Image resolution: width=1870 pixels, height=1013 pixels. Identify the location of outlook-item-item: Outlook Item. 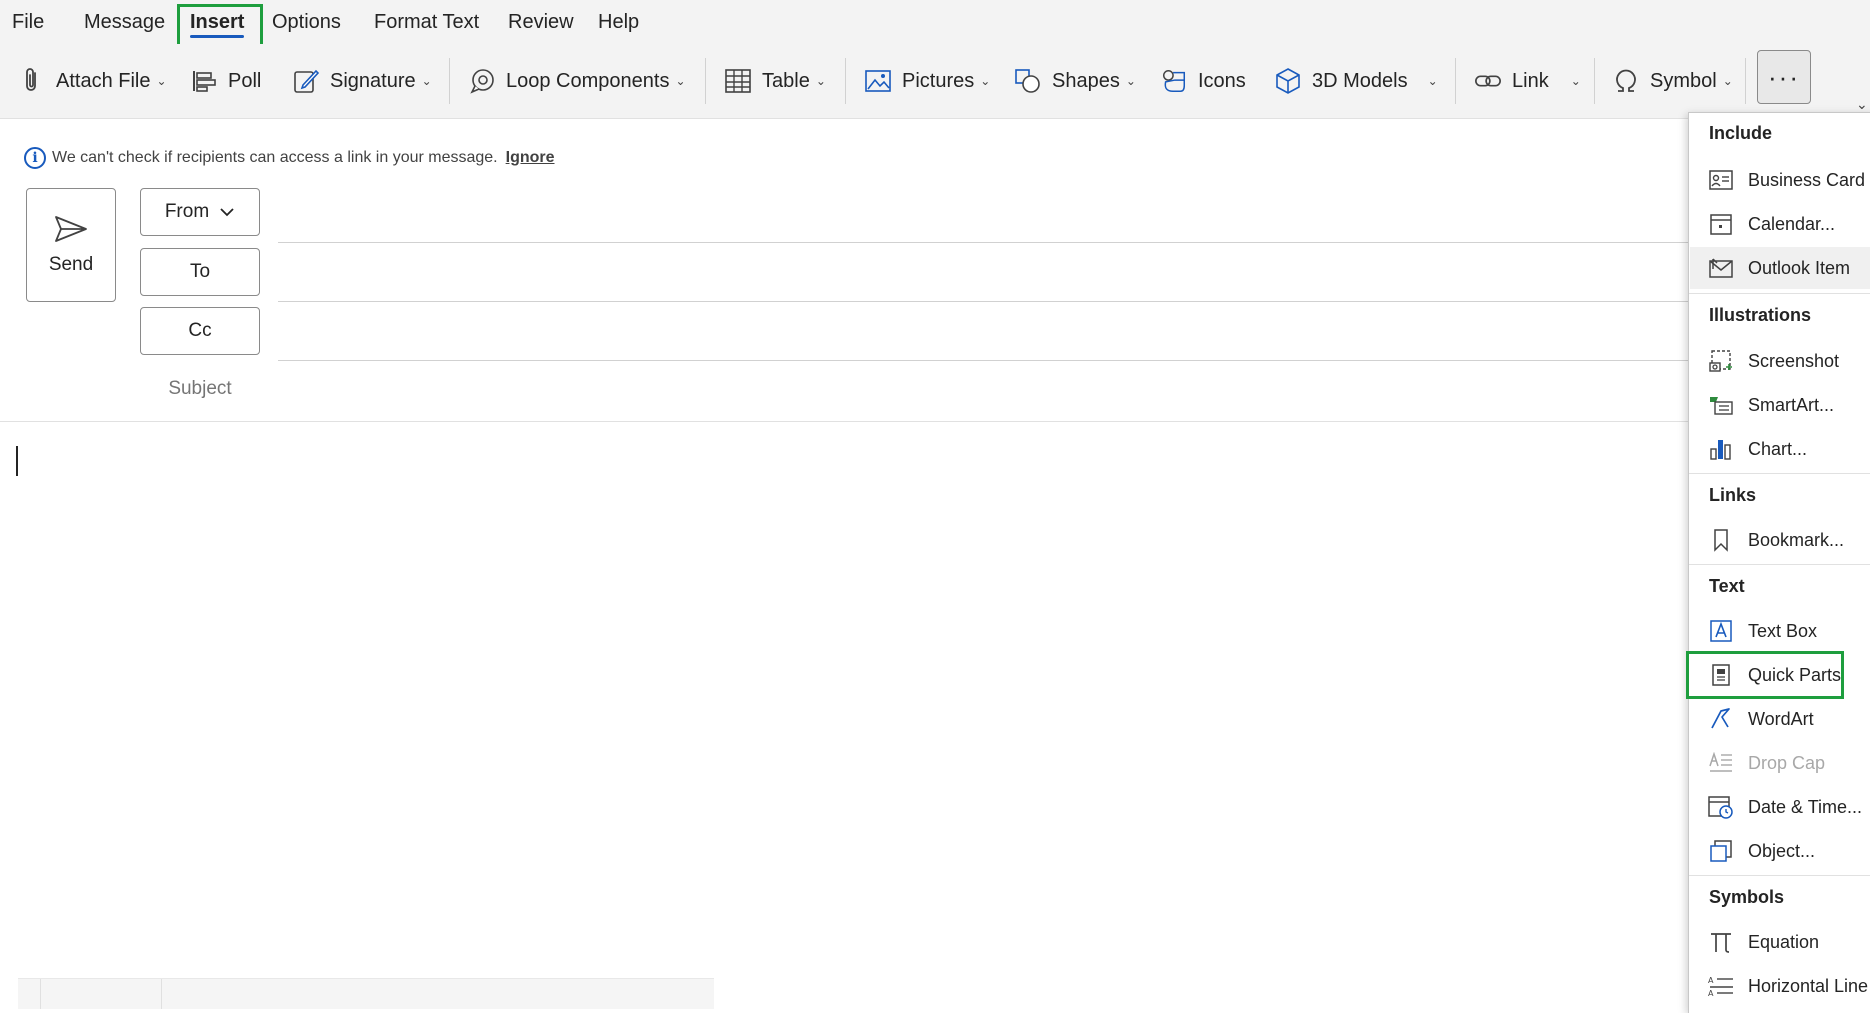
(1780, 268).